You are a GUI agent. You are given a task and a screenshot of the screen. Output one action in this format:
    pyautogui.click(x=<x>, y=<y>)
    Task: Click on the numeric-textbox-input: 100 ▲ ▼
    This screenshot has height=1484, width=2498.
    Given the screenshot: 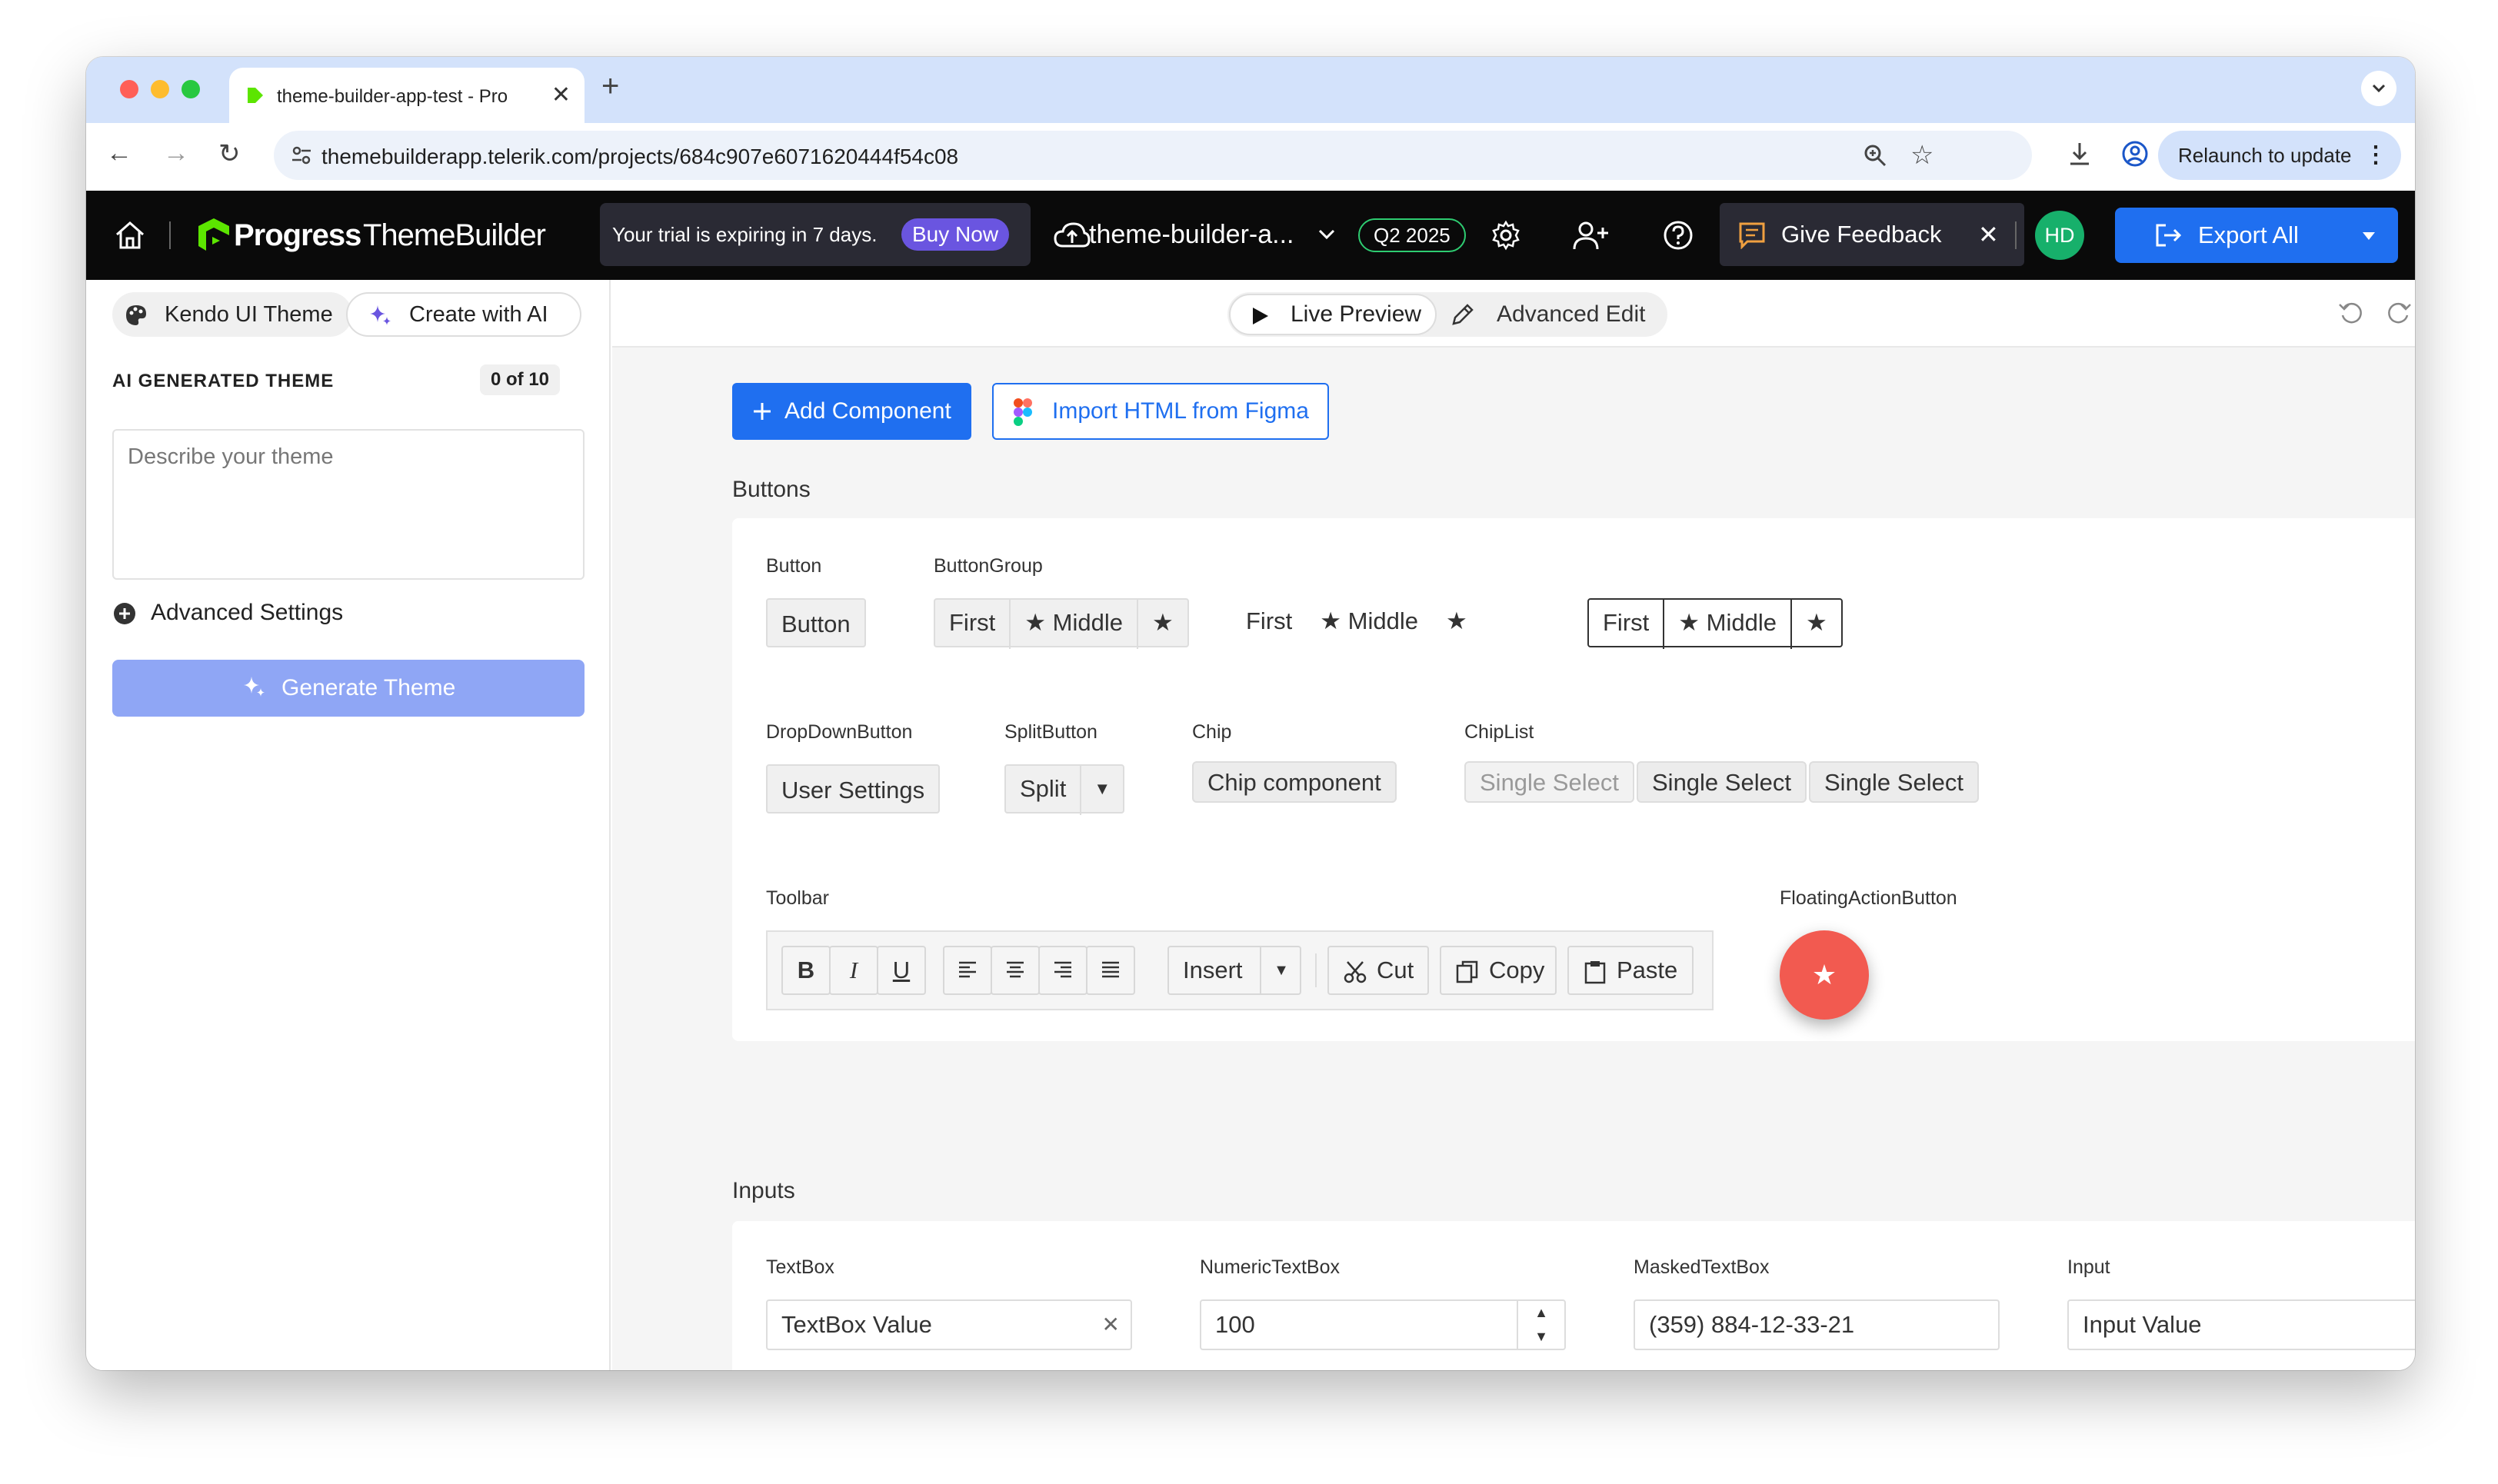 What is the action you would take?
    pyautogui.click(x=1383, y=1325)
    